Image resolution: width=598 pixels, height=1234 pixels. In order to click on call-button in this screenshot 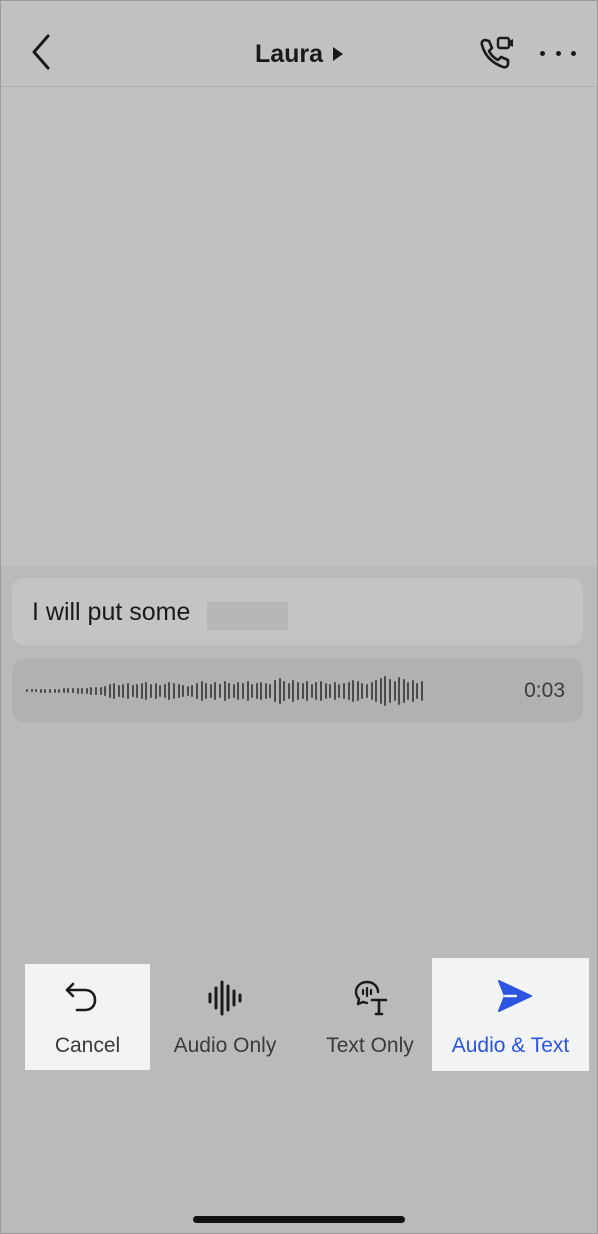, I will do `click(497, 53)`.